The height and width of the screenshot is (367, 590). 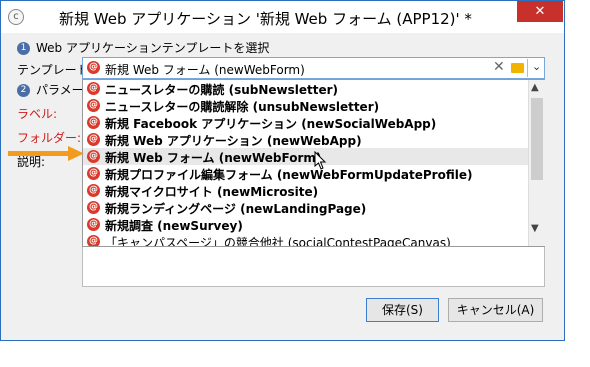 What do you see at coordinates (499, 67) in the screenshot?
I see `clear-icon: ✕` at bounding box center [499, 67].